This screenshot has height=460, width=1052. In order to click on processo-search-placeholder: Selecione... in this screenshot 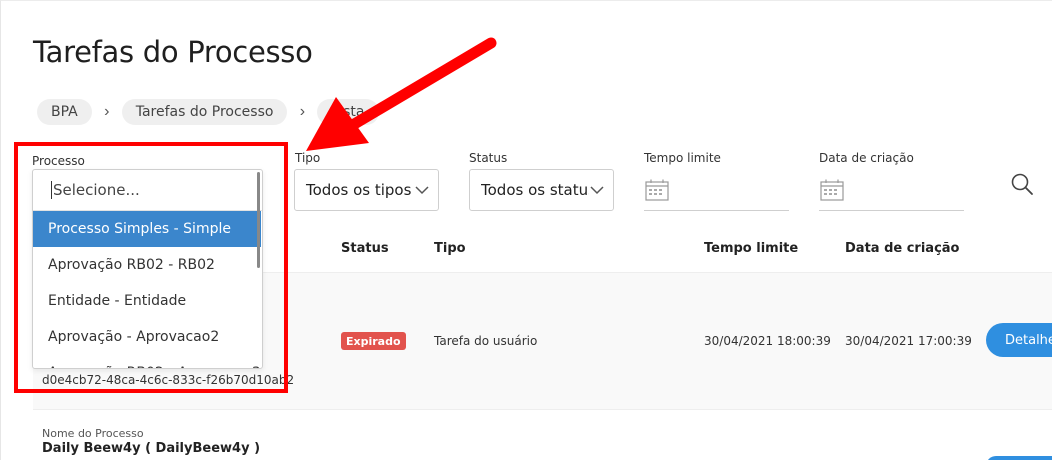, I will do `click(96, 190)`.